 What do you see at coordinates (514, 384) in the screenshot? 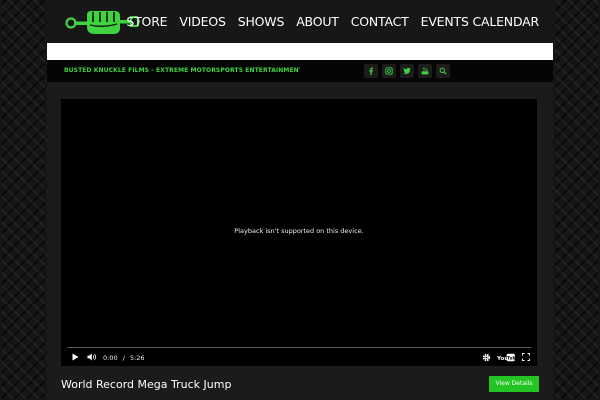
I see `view-details-button: View Details` at bounding box center [514, 384].